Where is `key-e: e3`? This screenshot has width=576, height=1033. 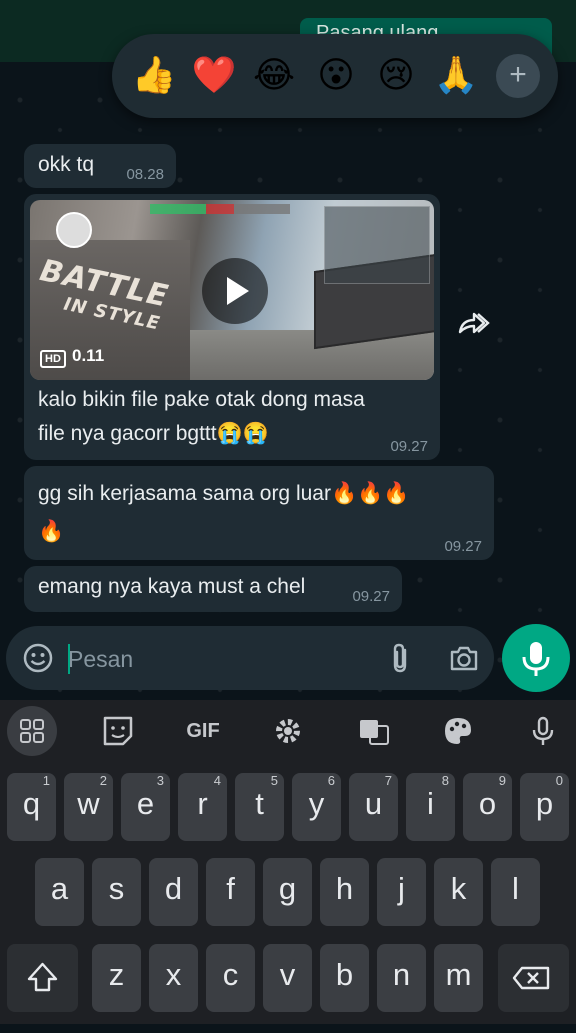 key-e: e3 is located at coordinates (145, 807).